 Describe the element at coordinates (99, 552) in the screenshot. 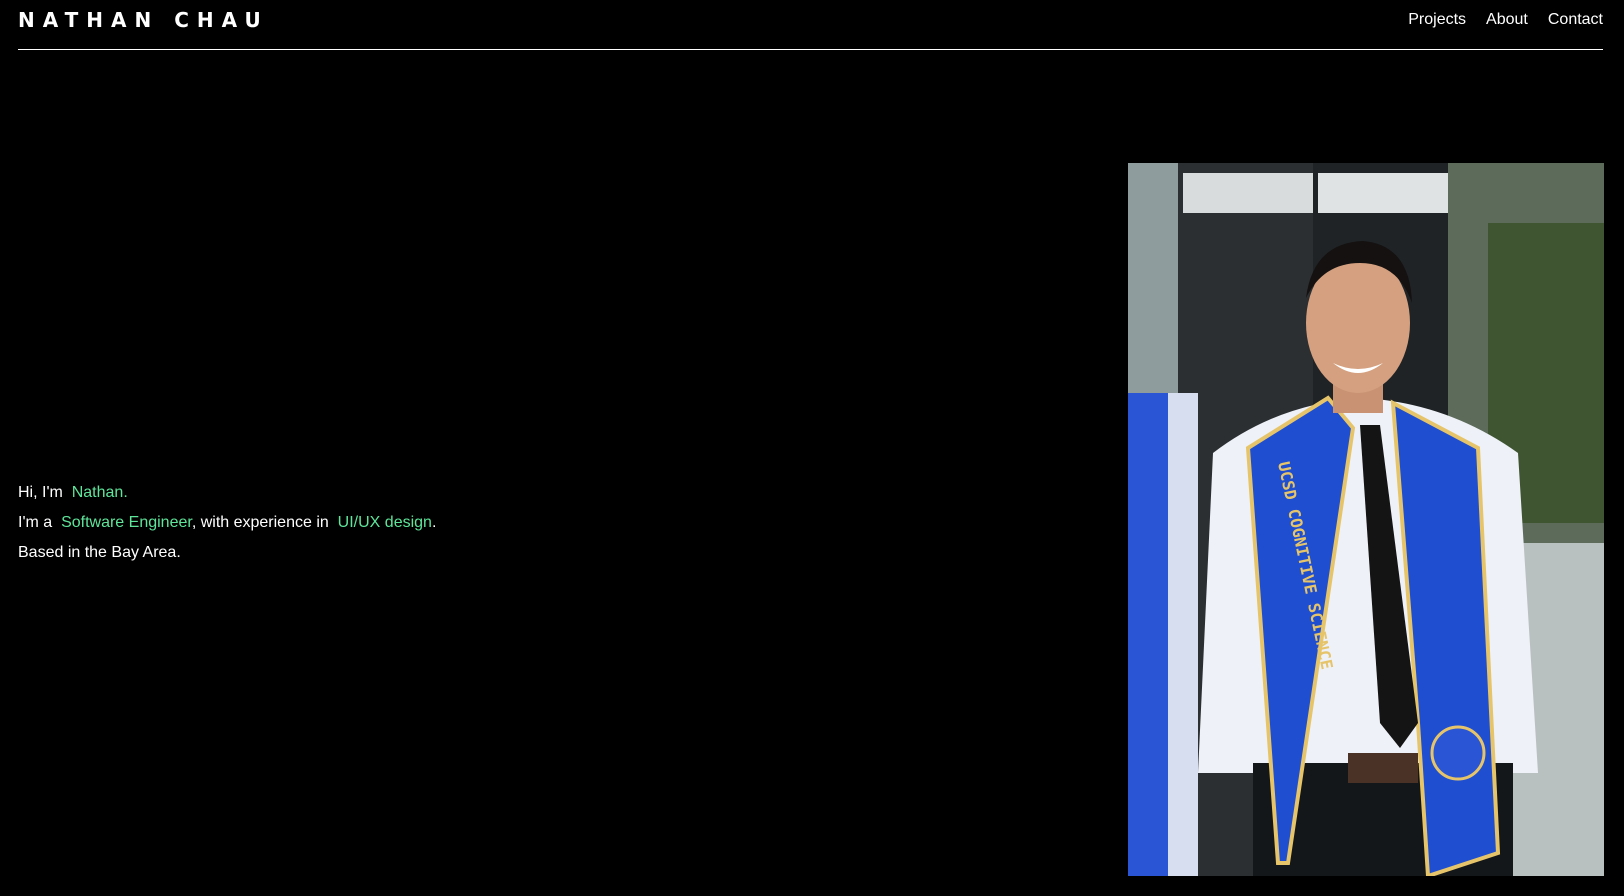

I see `intro-line-location: Based in the Bay Area.` at that location.